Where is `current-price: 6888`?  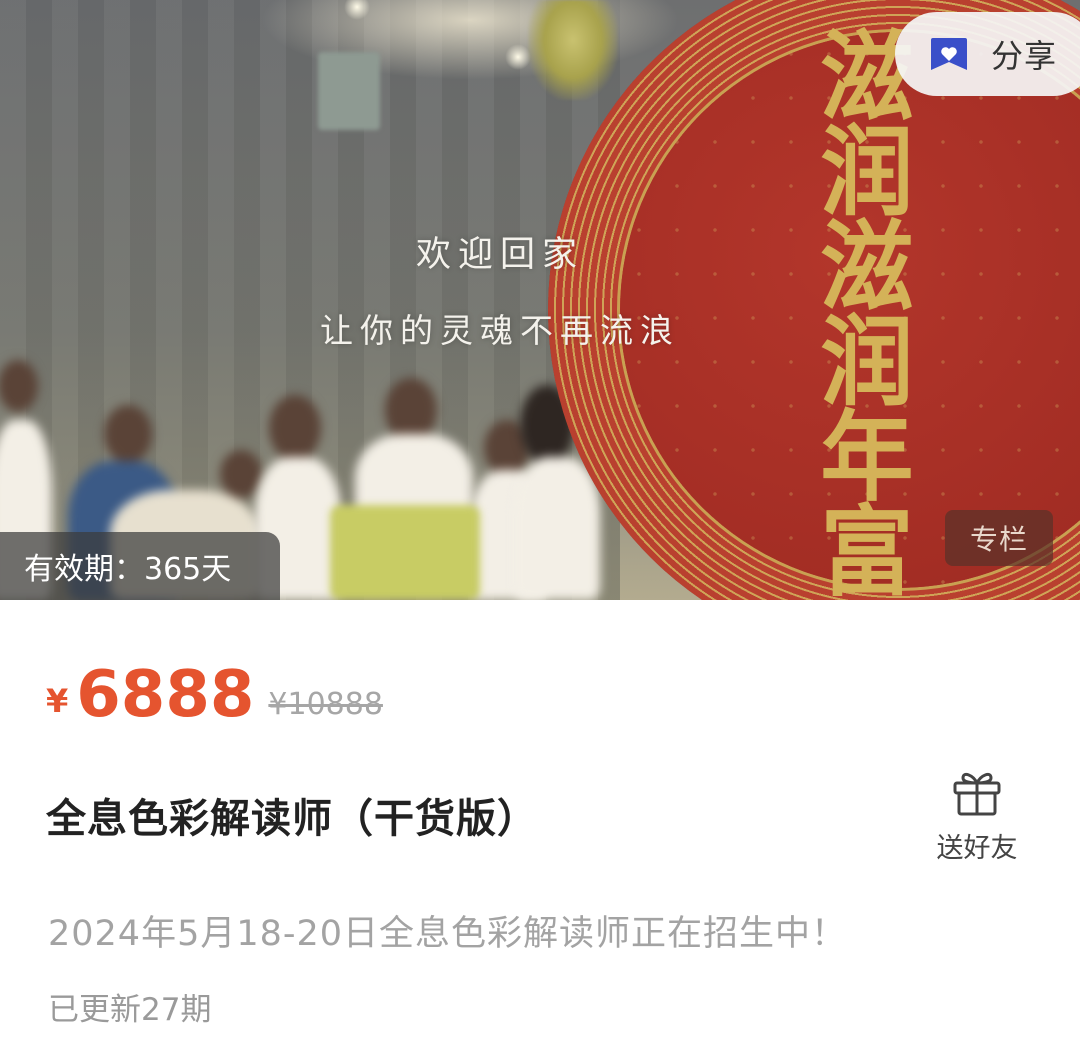 current-price: 6888 is located at coordinates (165, 695).